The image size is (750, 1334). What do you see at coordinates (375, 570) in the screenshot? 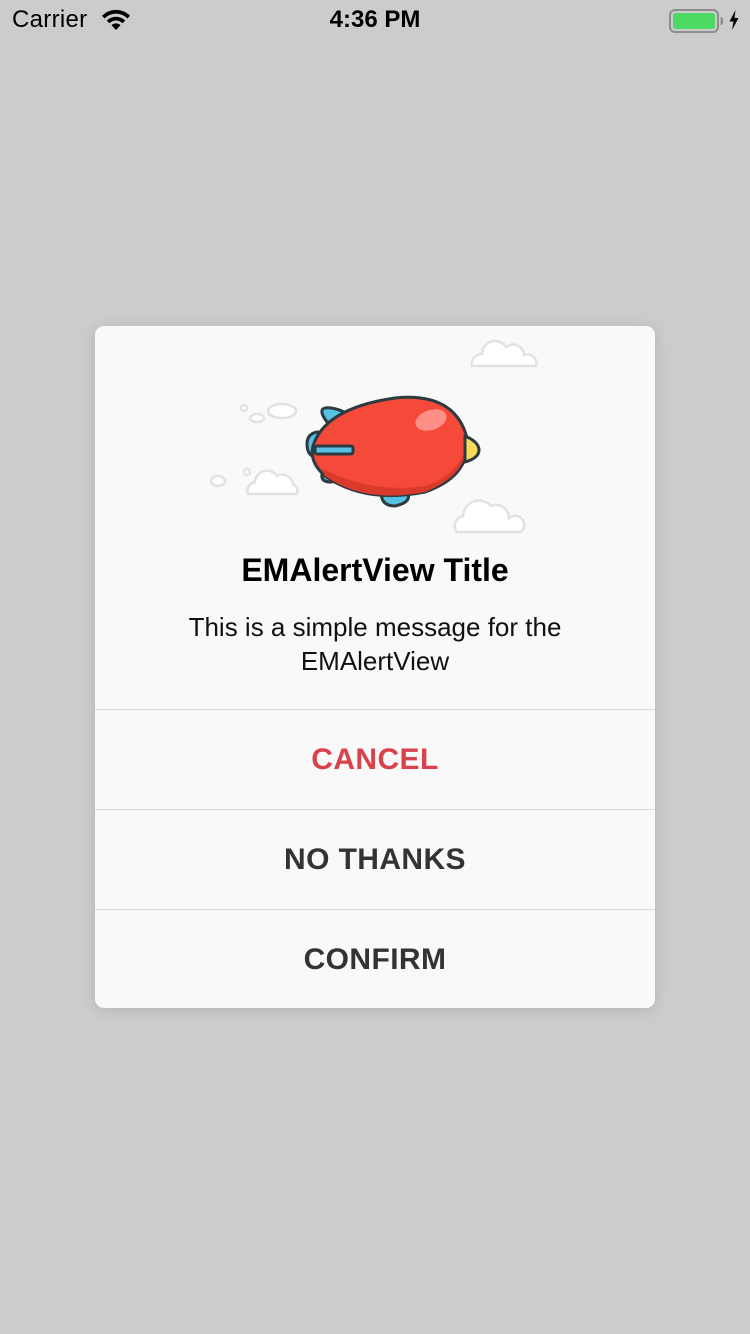
I see `alert-title: EMAlertView Title` at bounding box center [375, 570].